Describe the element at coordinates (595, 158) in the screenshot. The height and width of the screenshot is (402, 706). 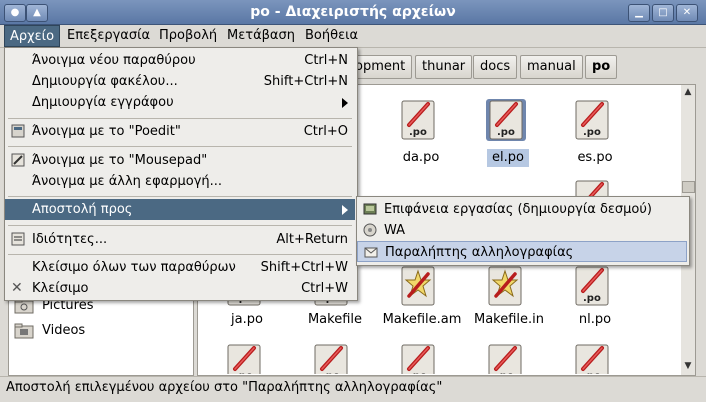
I see `file-label: es.po` at that location.